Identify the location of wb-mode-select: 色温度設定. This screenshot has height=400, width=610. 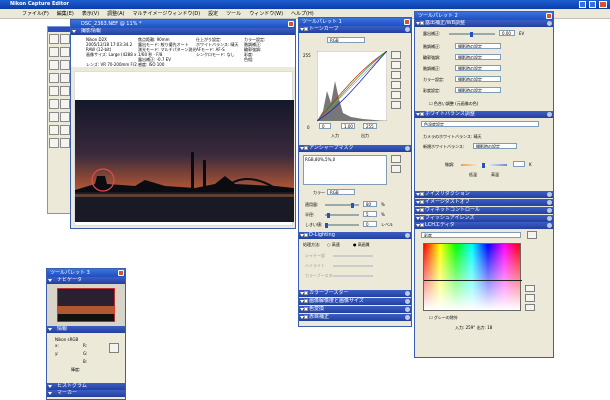
(480, 124).